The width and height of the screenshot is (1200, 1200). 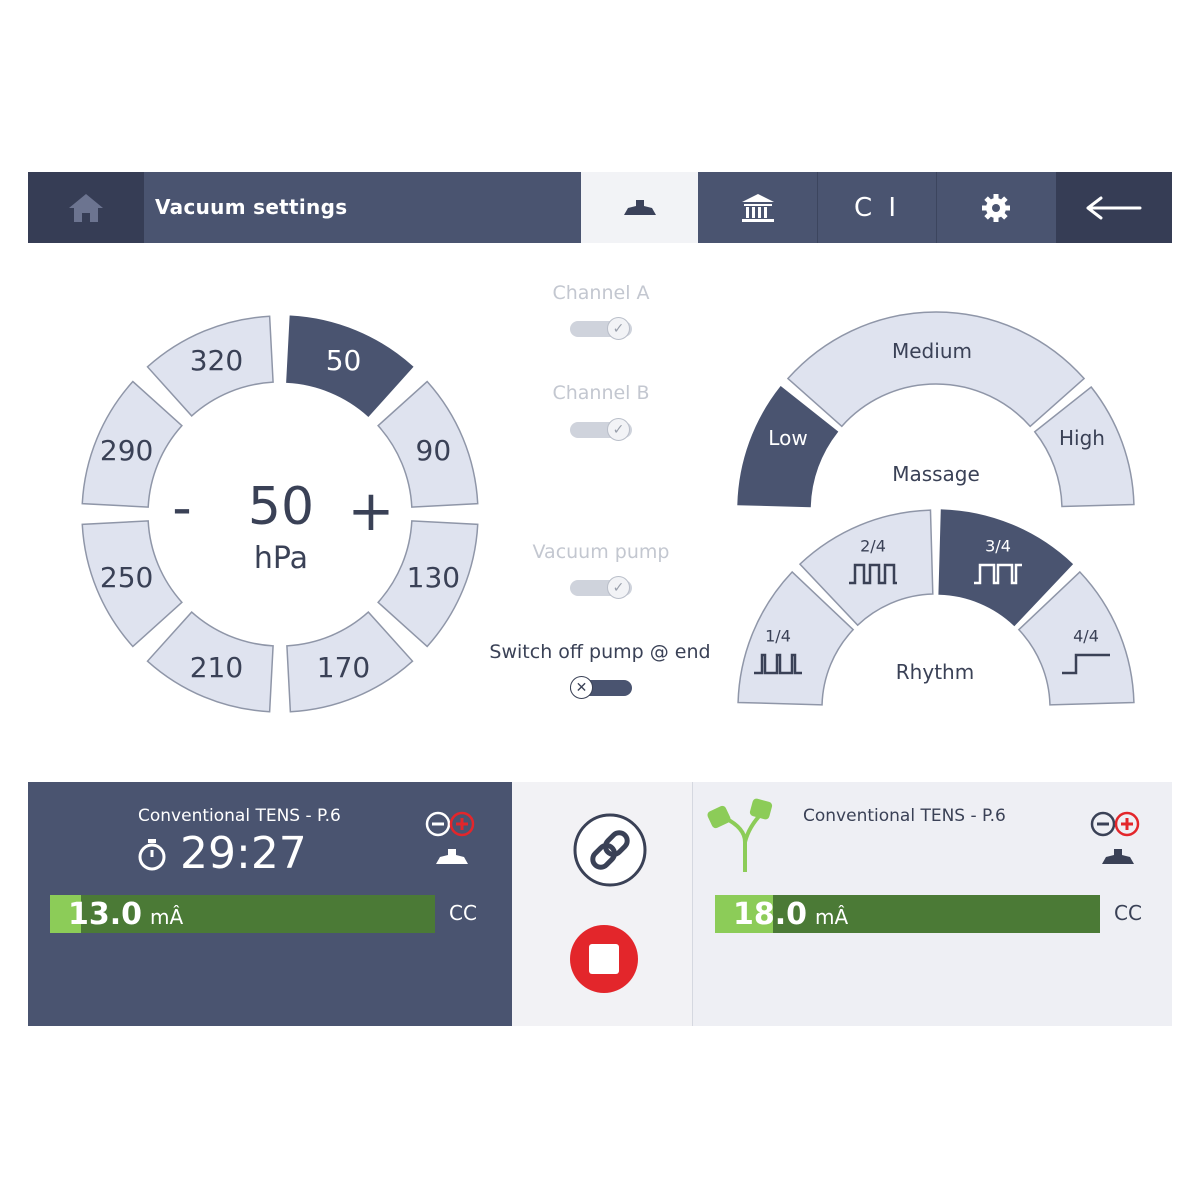 I want to click on massage-option-label: High, so click(x=1082, y=438).